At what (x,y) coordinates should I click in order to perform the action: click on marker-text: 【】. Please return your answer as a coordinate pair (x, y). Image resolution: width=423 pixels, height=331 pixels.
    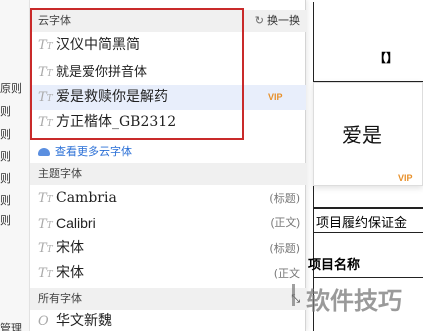
    Looking at the image, I should click on (386, 58).